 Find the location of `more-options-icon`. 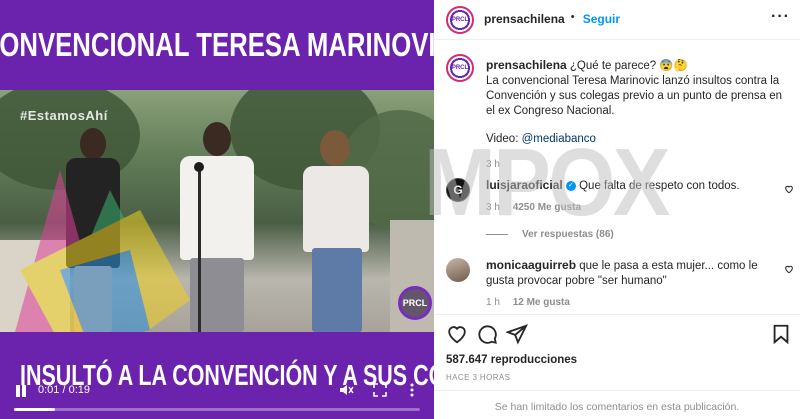

more-options-icon is located at coordinates (412, 390).